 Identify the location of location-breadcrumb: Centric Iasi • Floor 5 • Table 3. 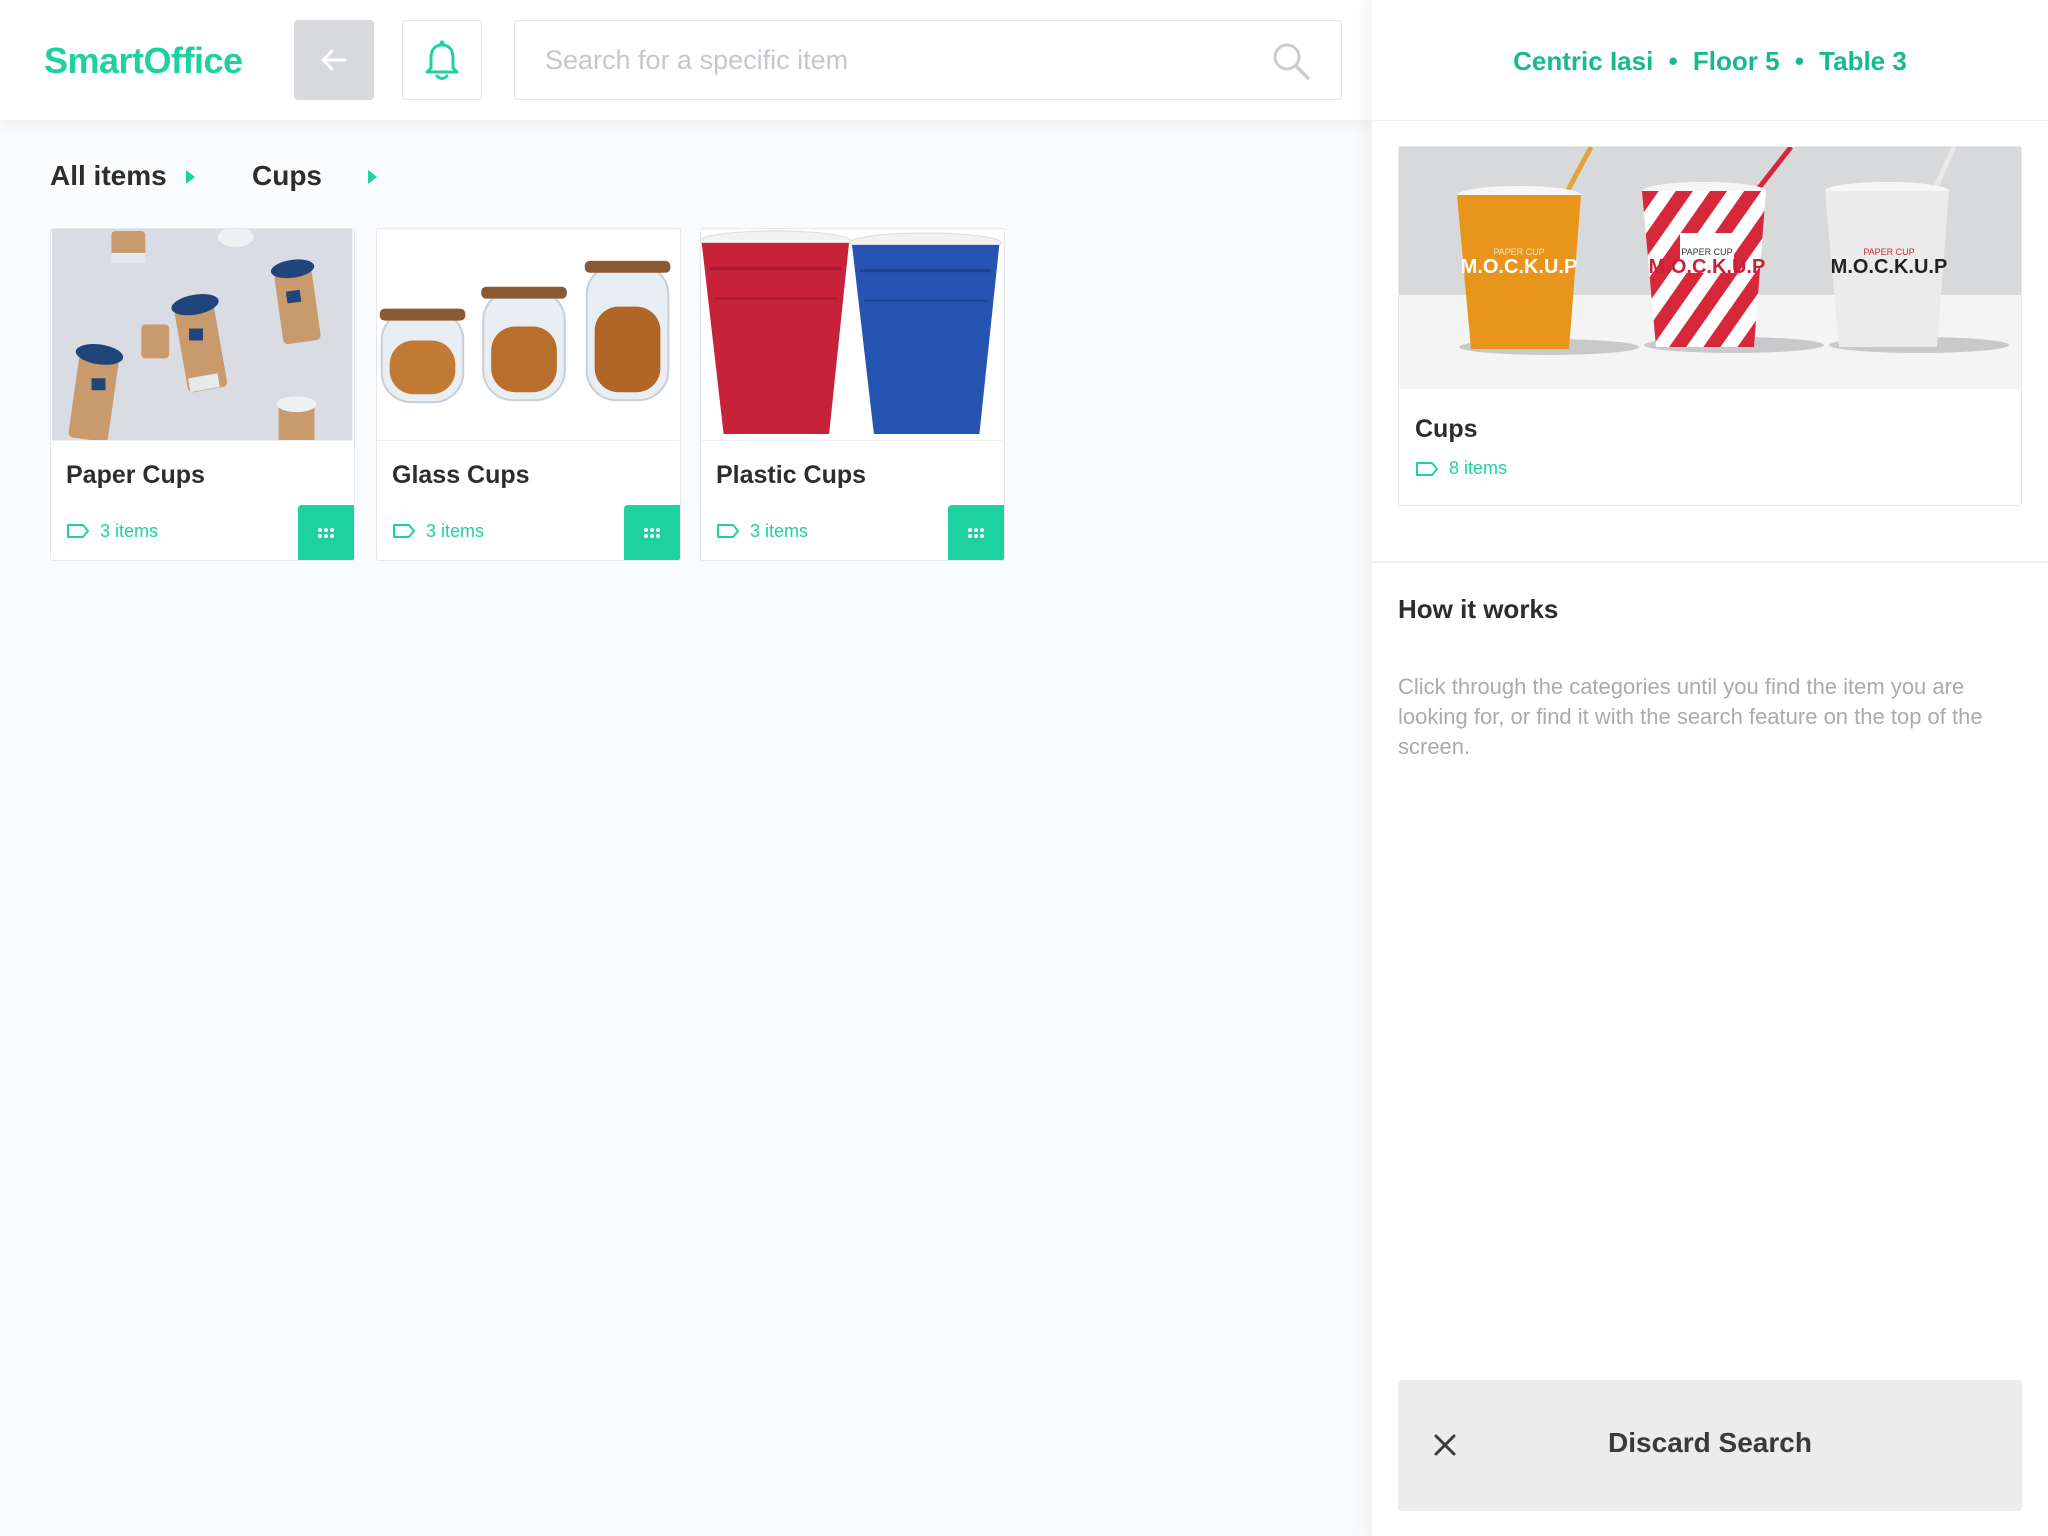
(1710, 61).